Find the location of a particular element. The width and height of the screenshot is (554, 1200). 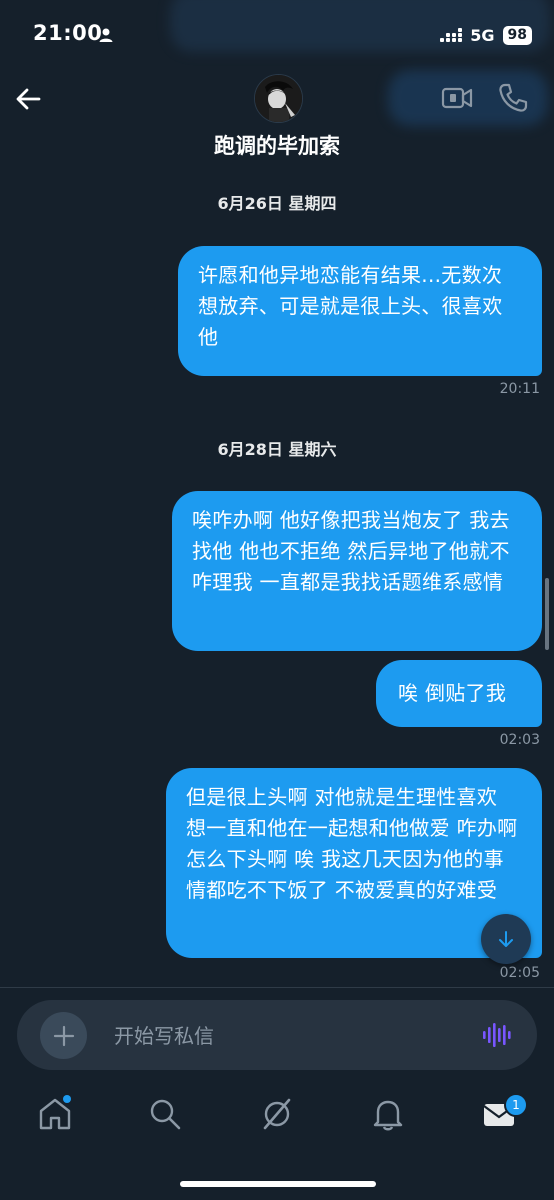

arrow-down-icon is located at coordinates (506, 939).